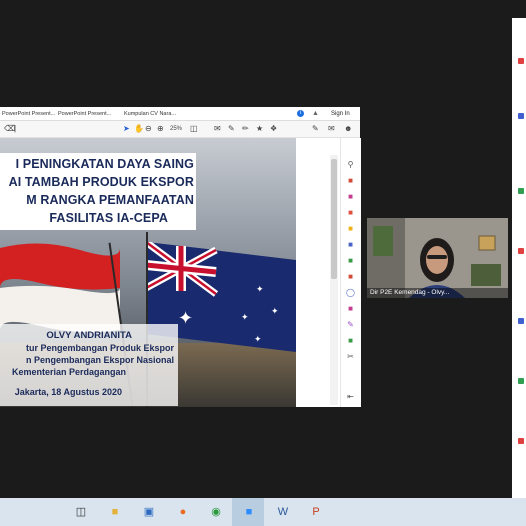  Describe the element at coordinates (350, 356) in the screenshot. I see `more-tools-icon: ✂` at that location.